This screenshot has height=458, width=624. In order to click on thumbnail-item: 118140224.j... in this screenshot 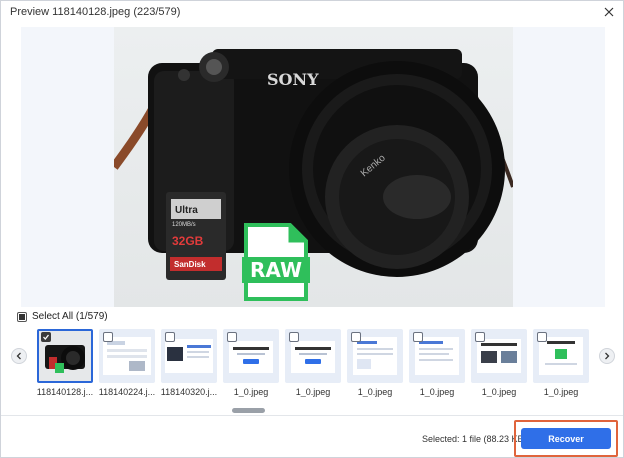, I will do `click(127, 365)`.